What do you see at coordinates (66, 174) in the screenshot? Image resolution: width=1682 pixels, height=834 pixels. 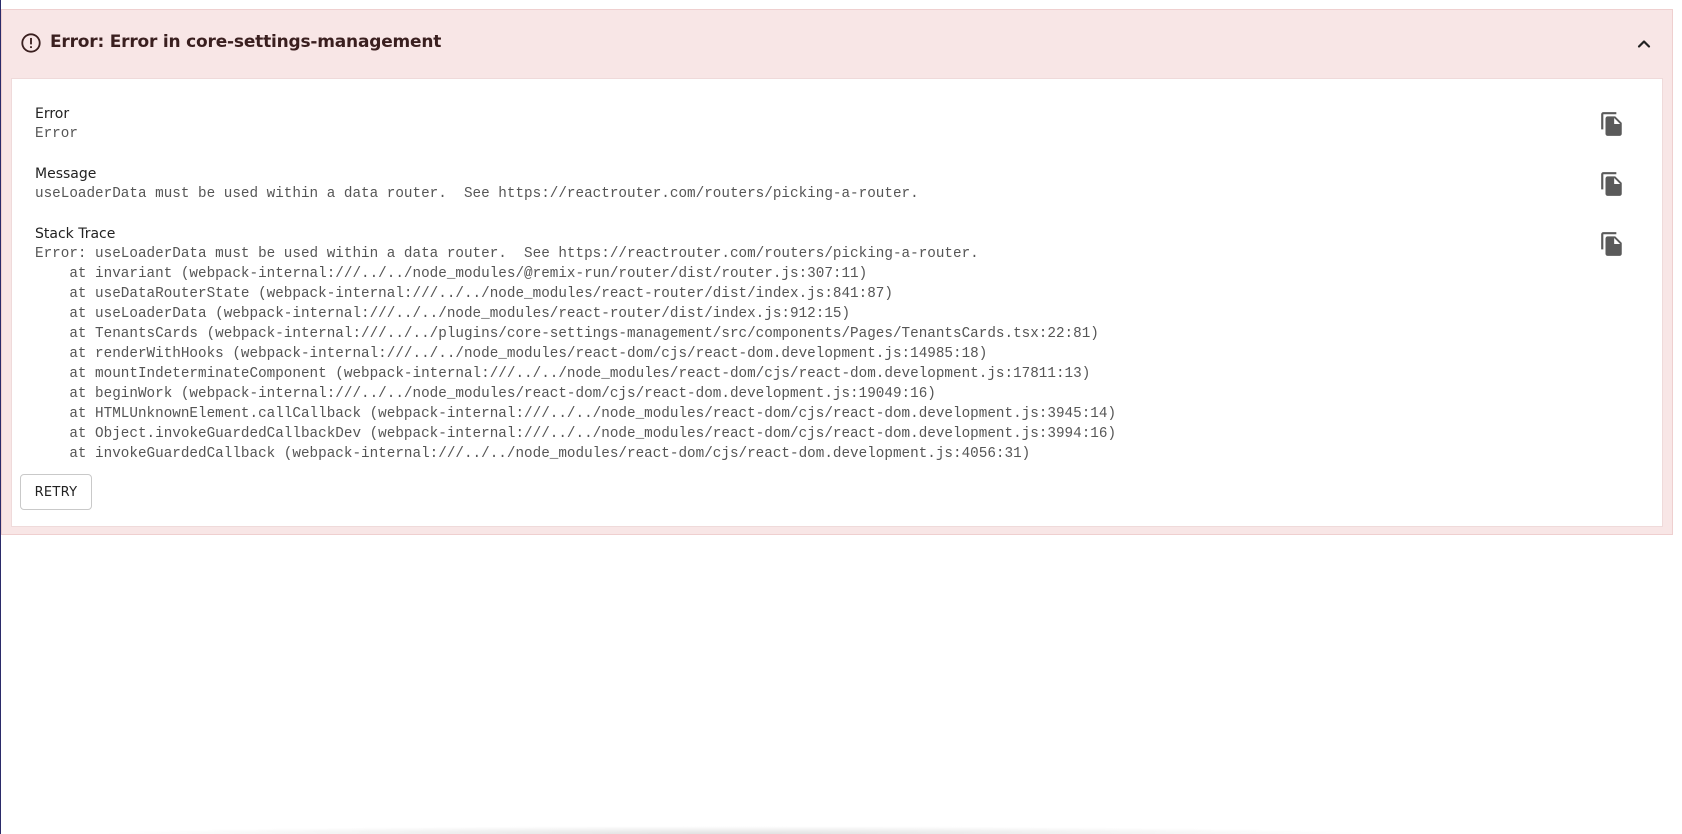 I see `message-label: Message` at bounding box center [66, 174].